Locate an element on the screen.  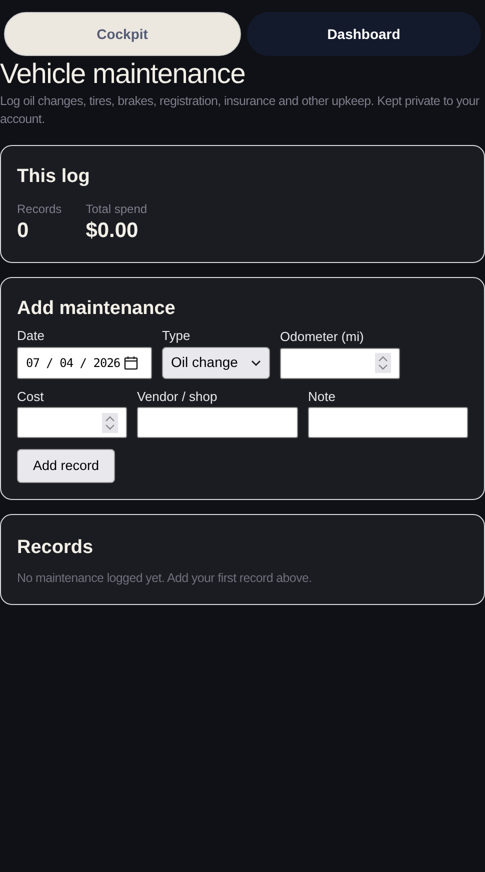
nav-tab: Cockpit is located at coordinates (122, 34).